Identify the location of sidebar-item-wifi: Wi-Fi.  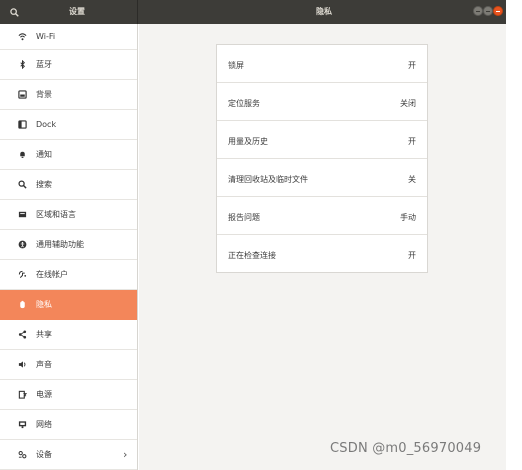
(68, 37).